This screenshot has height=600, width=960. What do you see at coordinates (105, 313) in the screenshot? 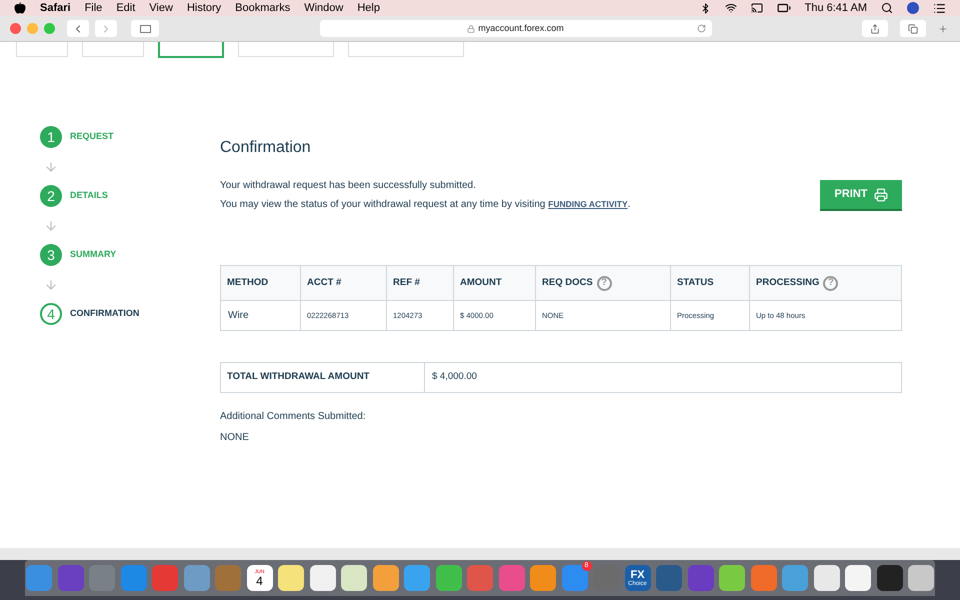
I see `step-label: CONFIRMATION` at bounding box center [105, 313].